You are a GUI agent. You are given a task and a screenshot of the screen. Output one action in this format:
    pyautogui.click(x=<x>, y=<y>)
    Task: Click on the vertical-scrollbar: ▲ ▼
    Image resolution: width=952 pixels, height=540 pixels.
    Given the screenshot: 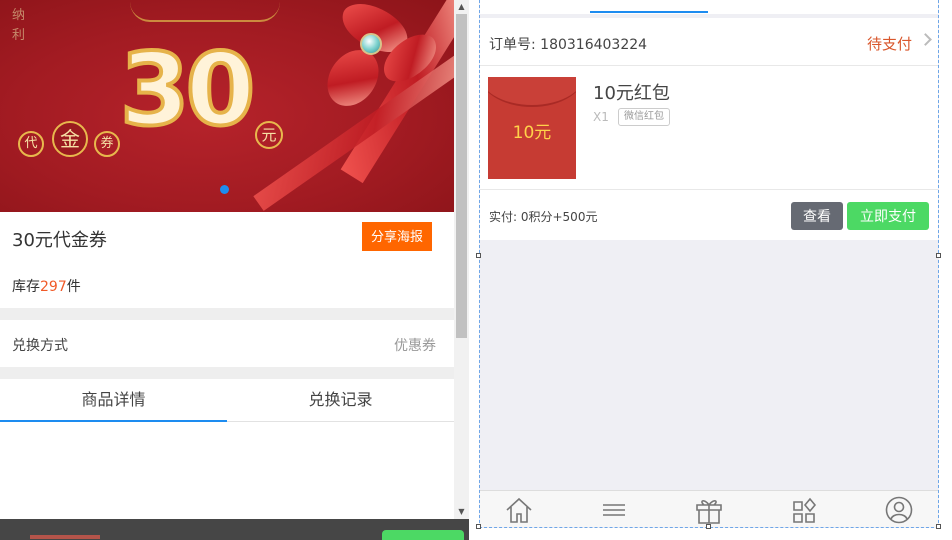 What is the action you would take?
    pyautogui.click(x=461, y=259)
    